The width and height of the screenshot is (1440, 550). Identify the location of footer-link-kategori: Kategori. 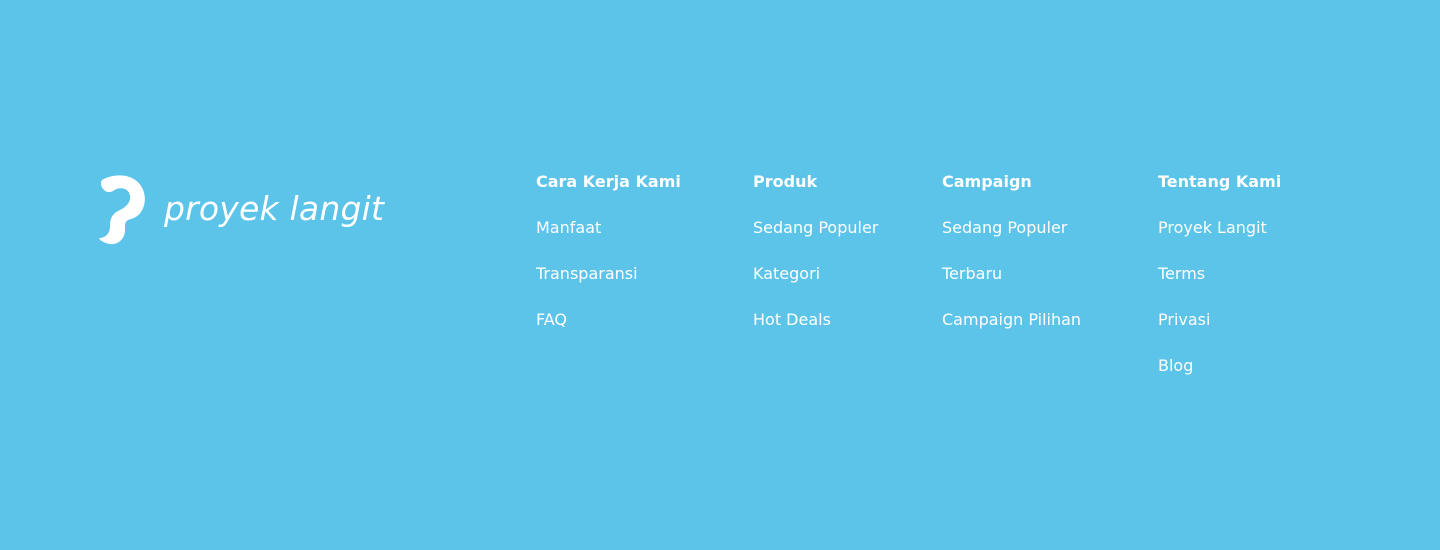
(815, 274).